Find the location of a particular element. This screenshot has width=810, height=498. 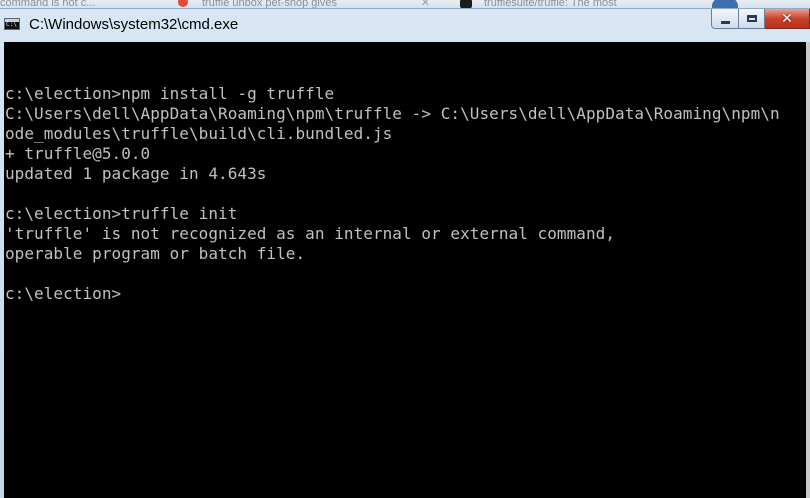

scrollbar is located at coordinates (808, 270).